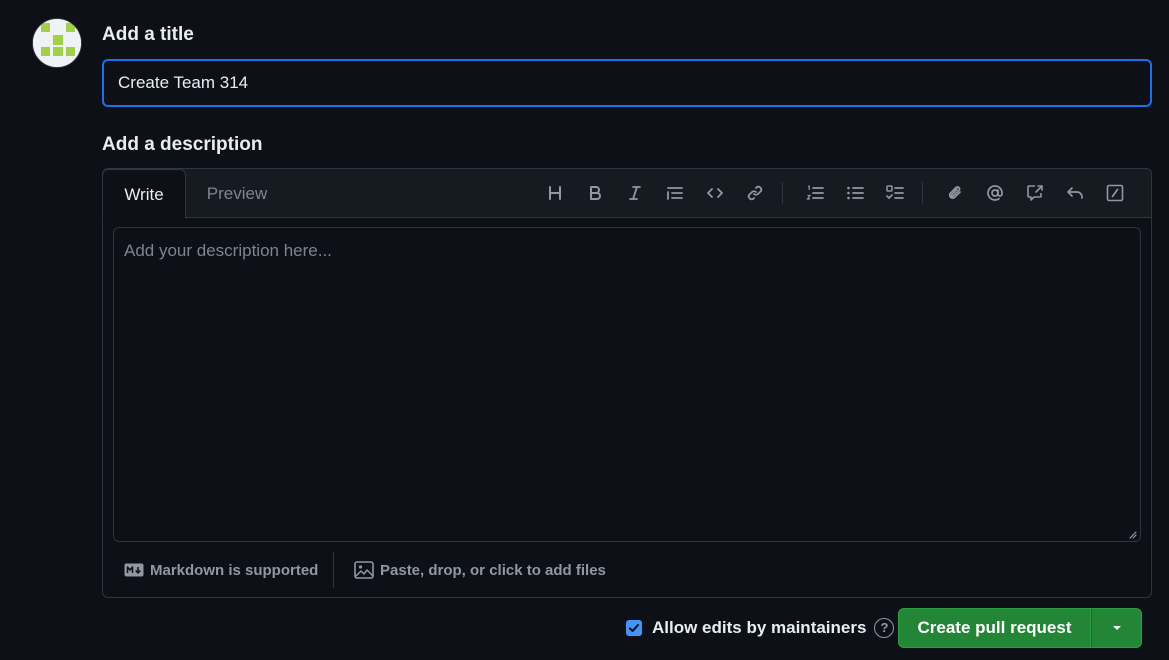  What do you see at coordinates (237, 193) in the screenshot?
I see `tab-preview: Preview` at bounding box center [237, 193].